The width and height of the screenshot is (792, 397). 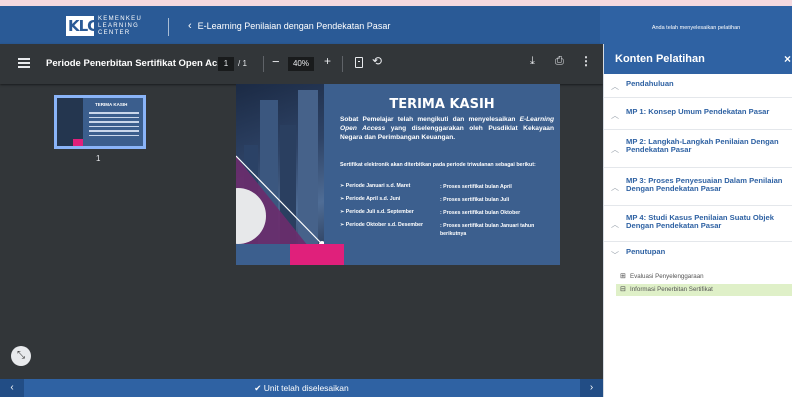 I want to click on unit-completed-status: ✔ Unit telah diselesaikan, so click(x=301, y=388).